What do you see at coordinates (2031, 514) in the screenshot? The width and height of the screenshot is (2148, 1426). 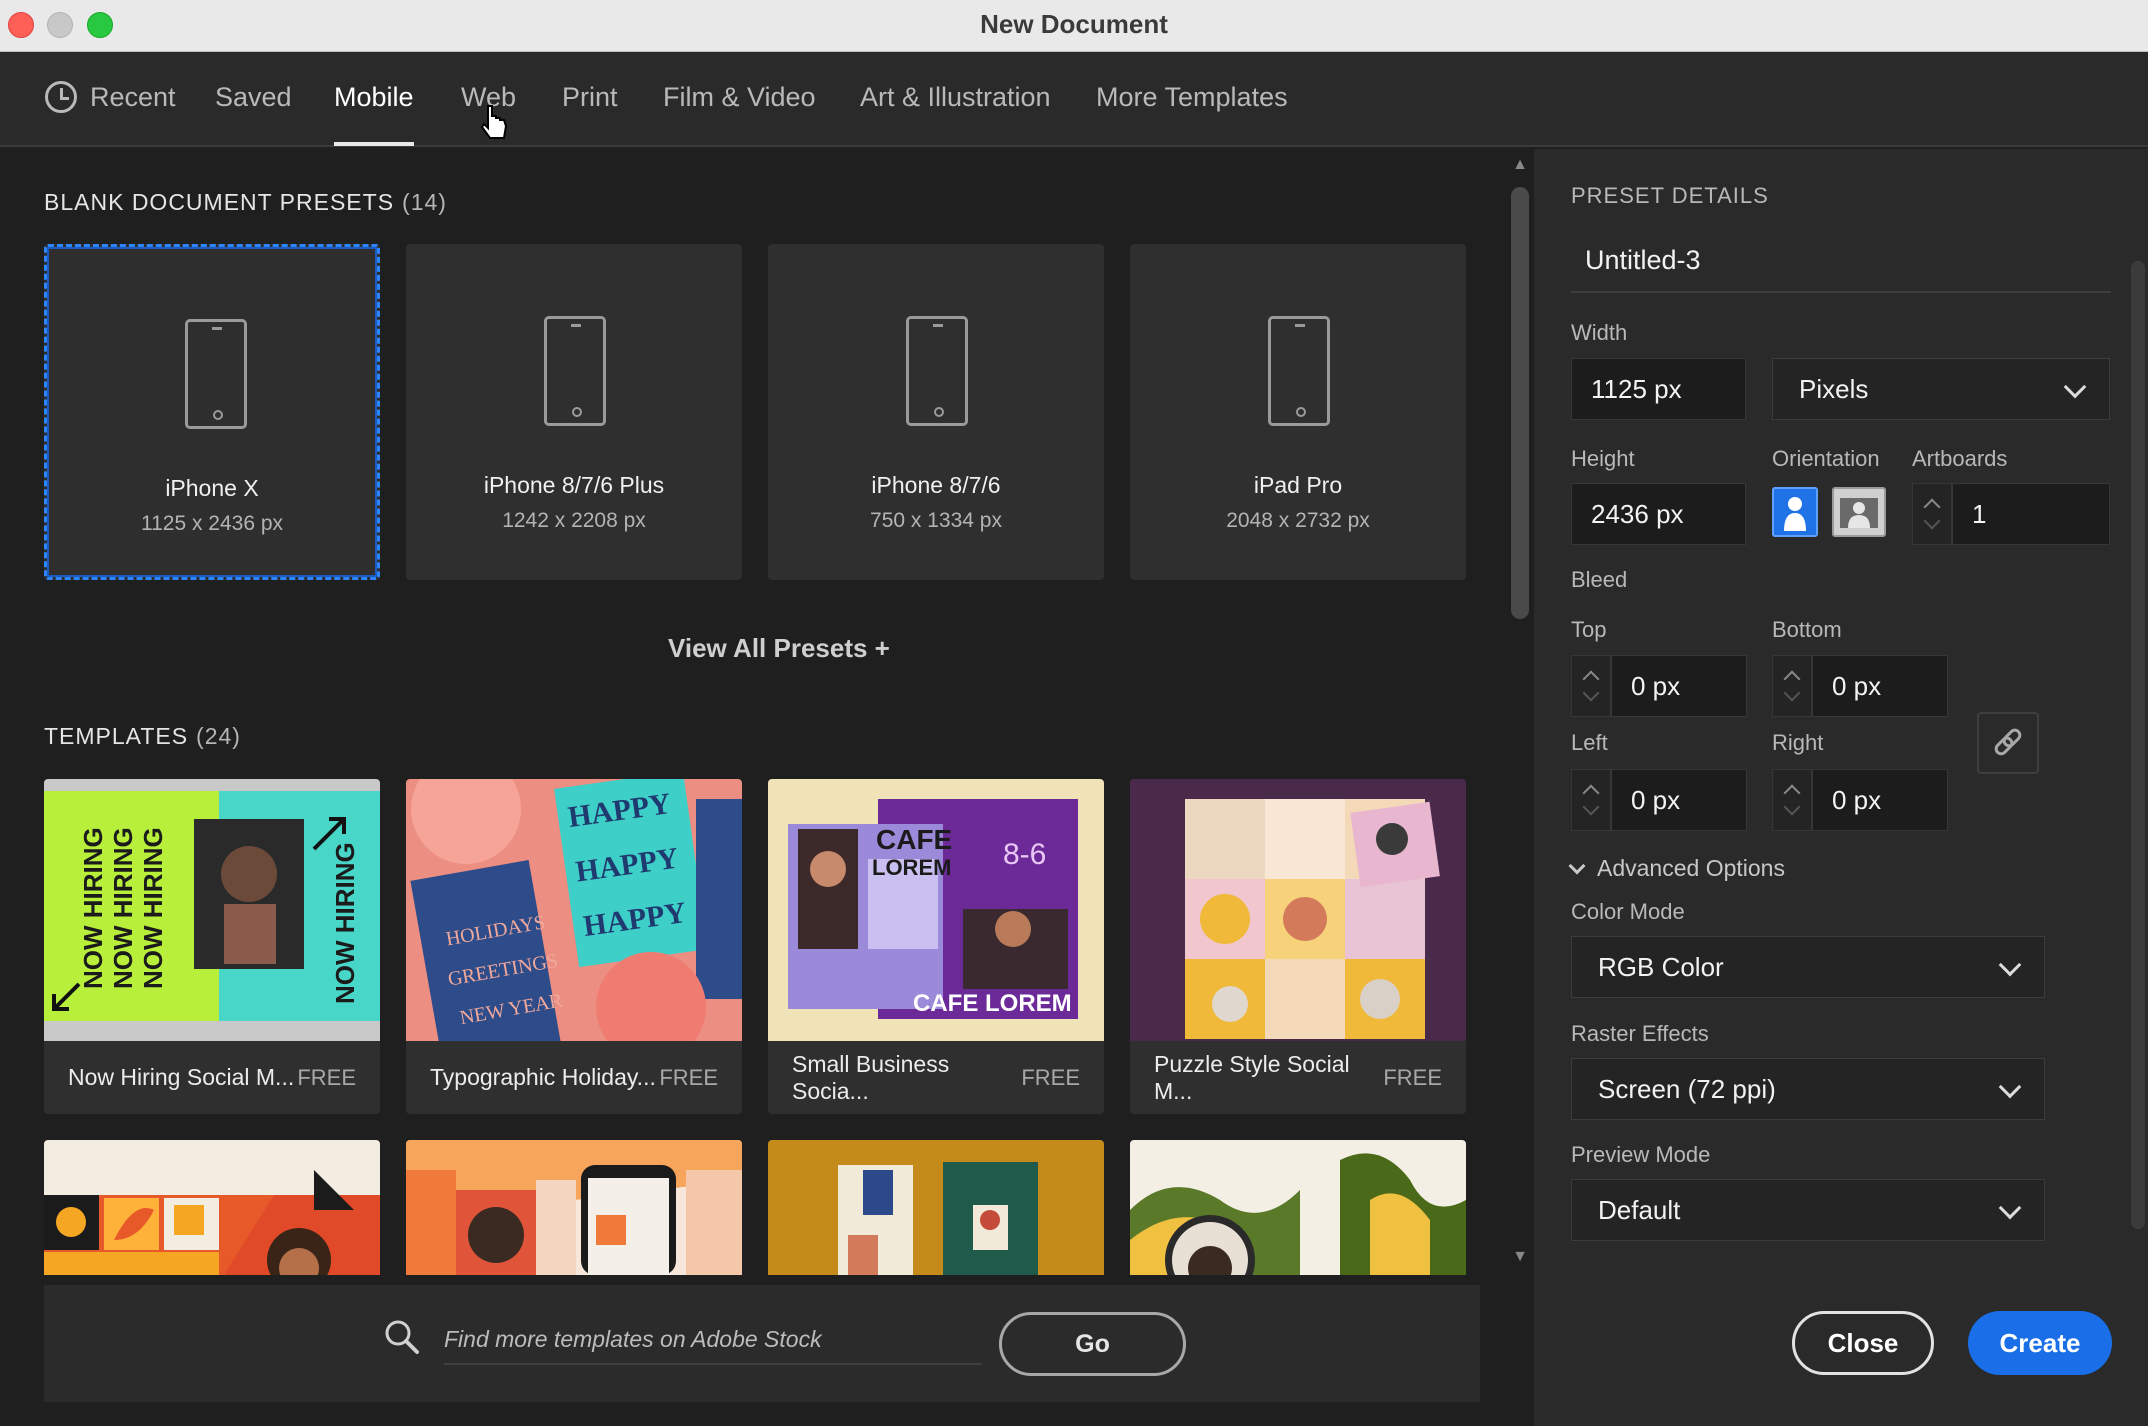 I see `artboards-field: 1` at bounding box center [2031, 514].